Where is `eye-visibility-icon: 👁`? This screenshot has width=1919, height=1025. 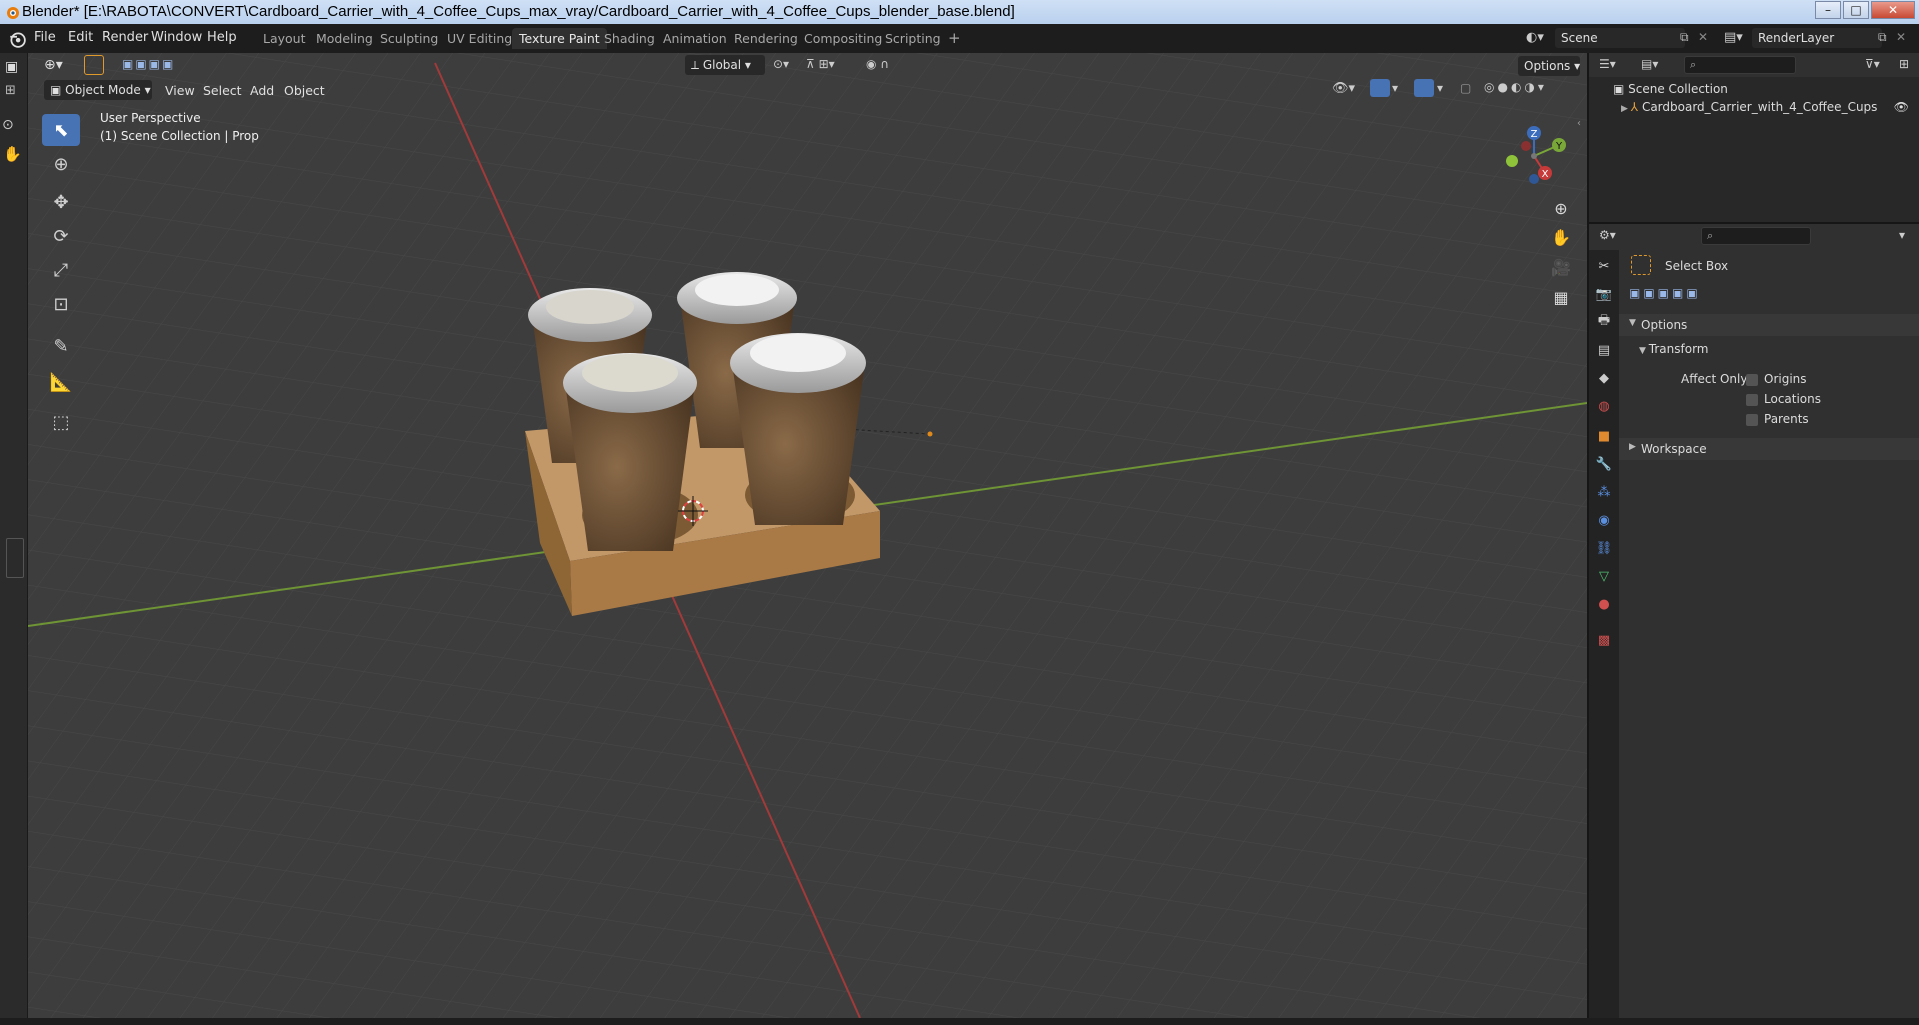 eye-visibility-icon: 👁 is located at coordinates (1901, 107).